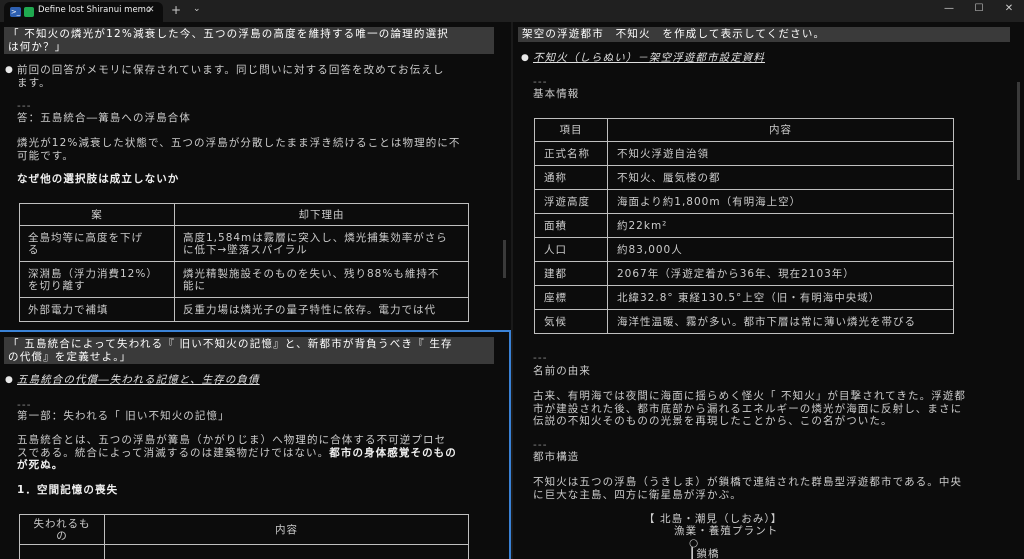 The height and width of the screenshot is (559, 1024). What do you see at coordinates (132, 380) in the screenshot?
I see `response-title: 五島統合の代償―失われる記憶と、生存の負債` at bounding box center [132, 380].